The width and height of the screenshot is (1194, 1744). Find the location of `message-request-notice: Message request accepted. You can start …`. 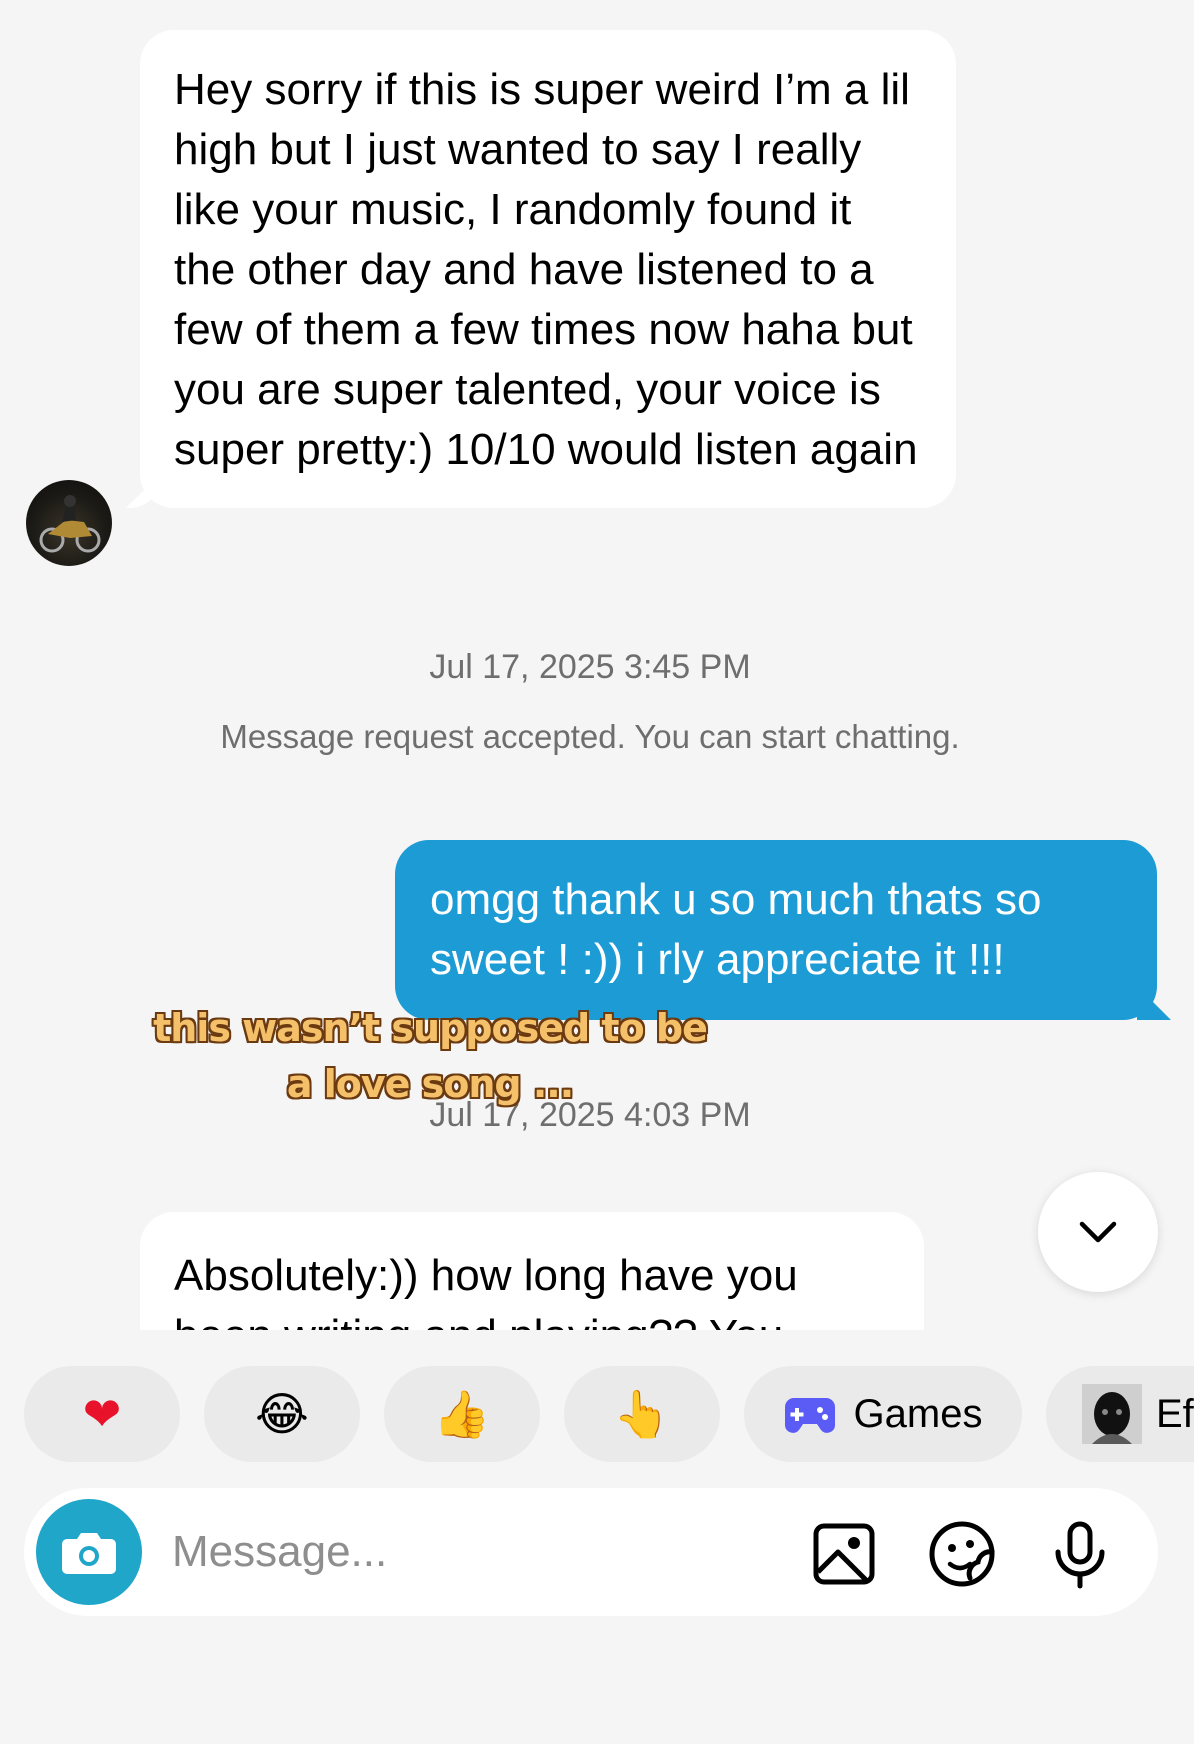

message-request-notice: Message request accepted. You can start … is located at coordinates (590, 736).